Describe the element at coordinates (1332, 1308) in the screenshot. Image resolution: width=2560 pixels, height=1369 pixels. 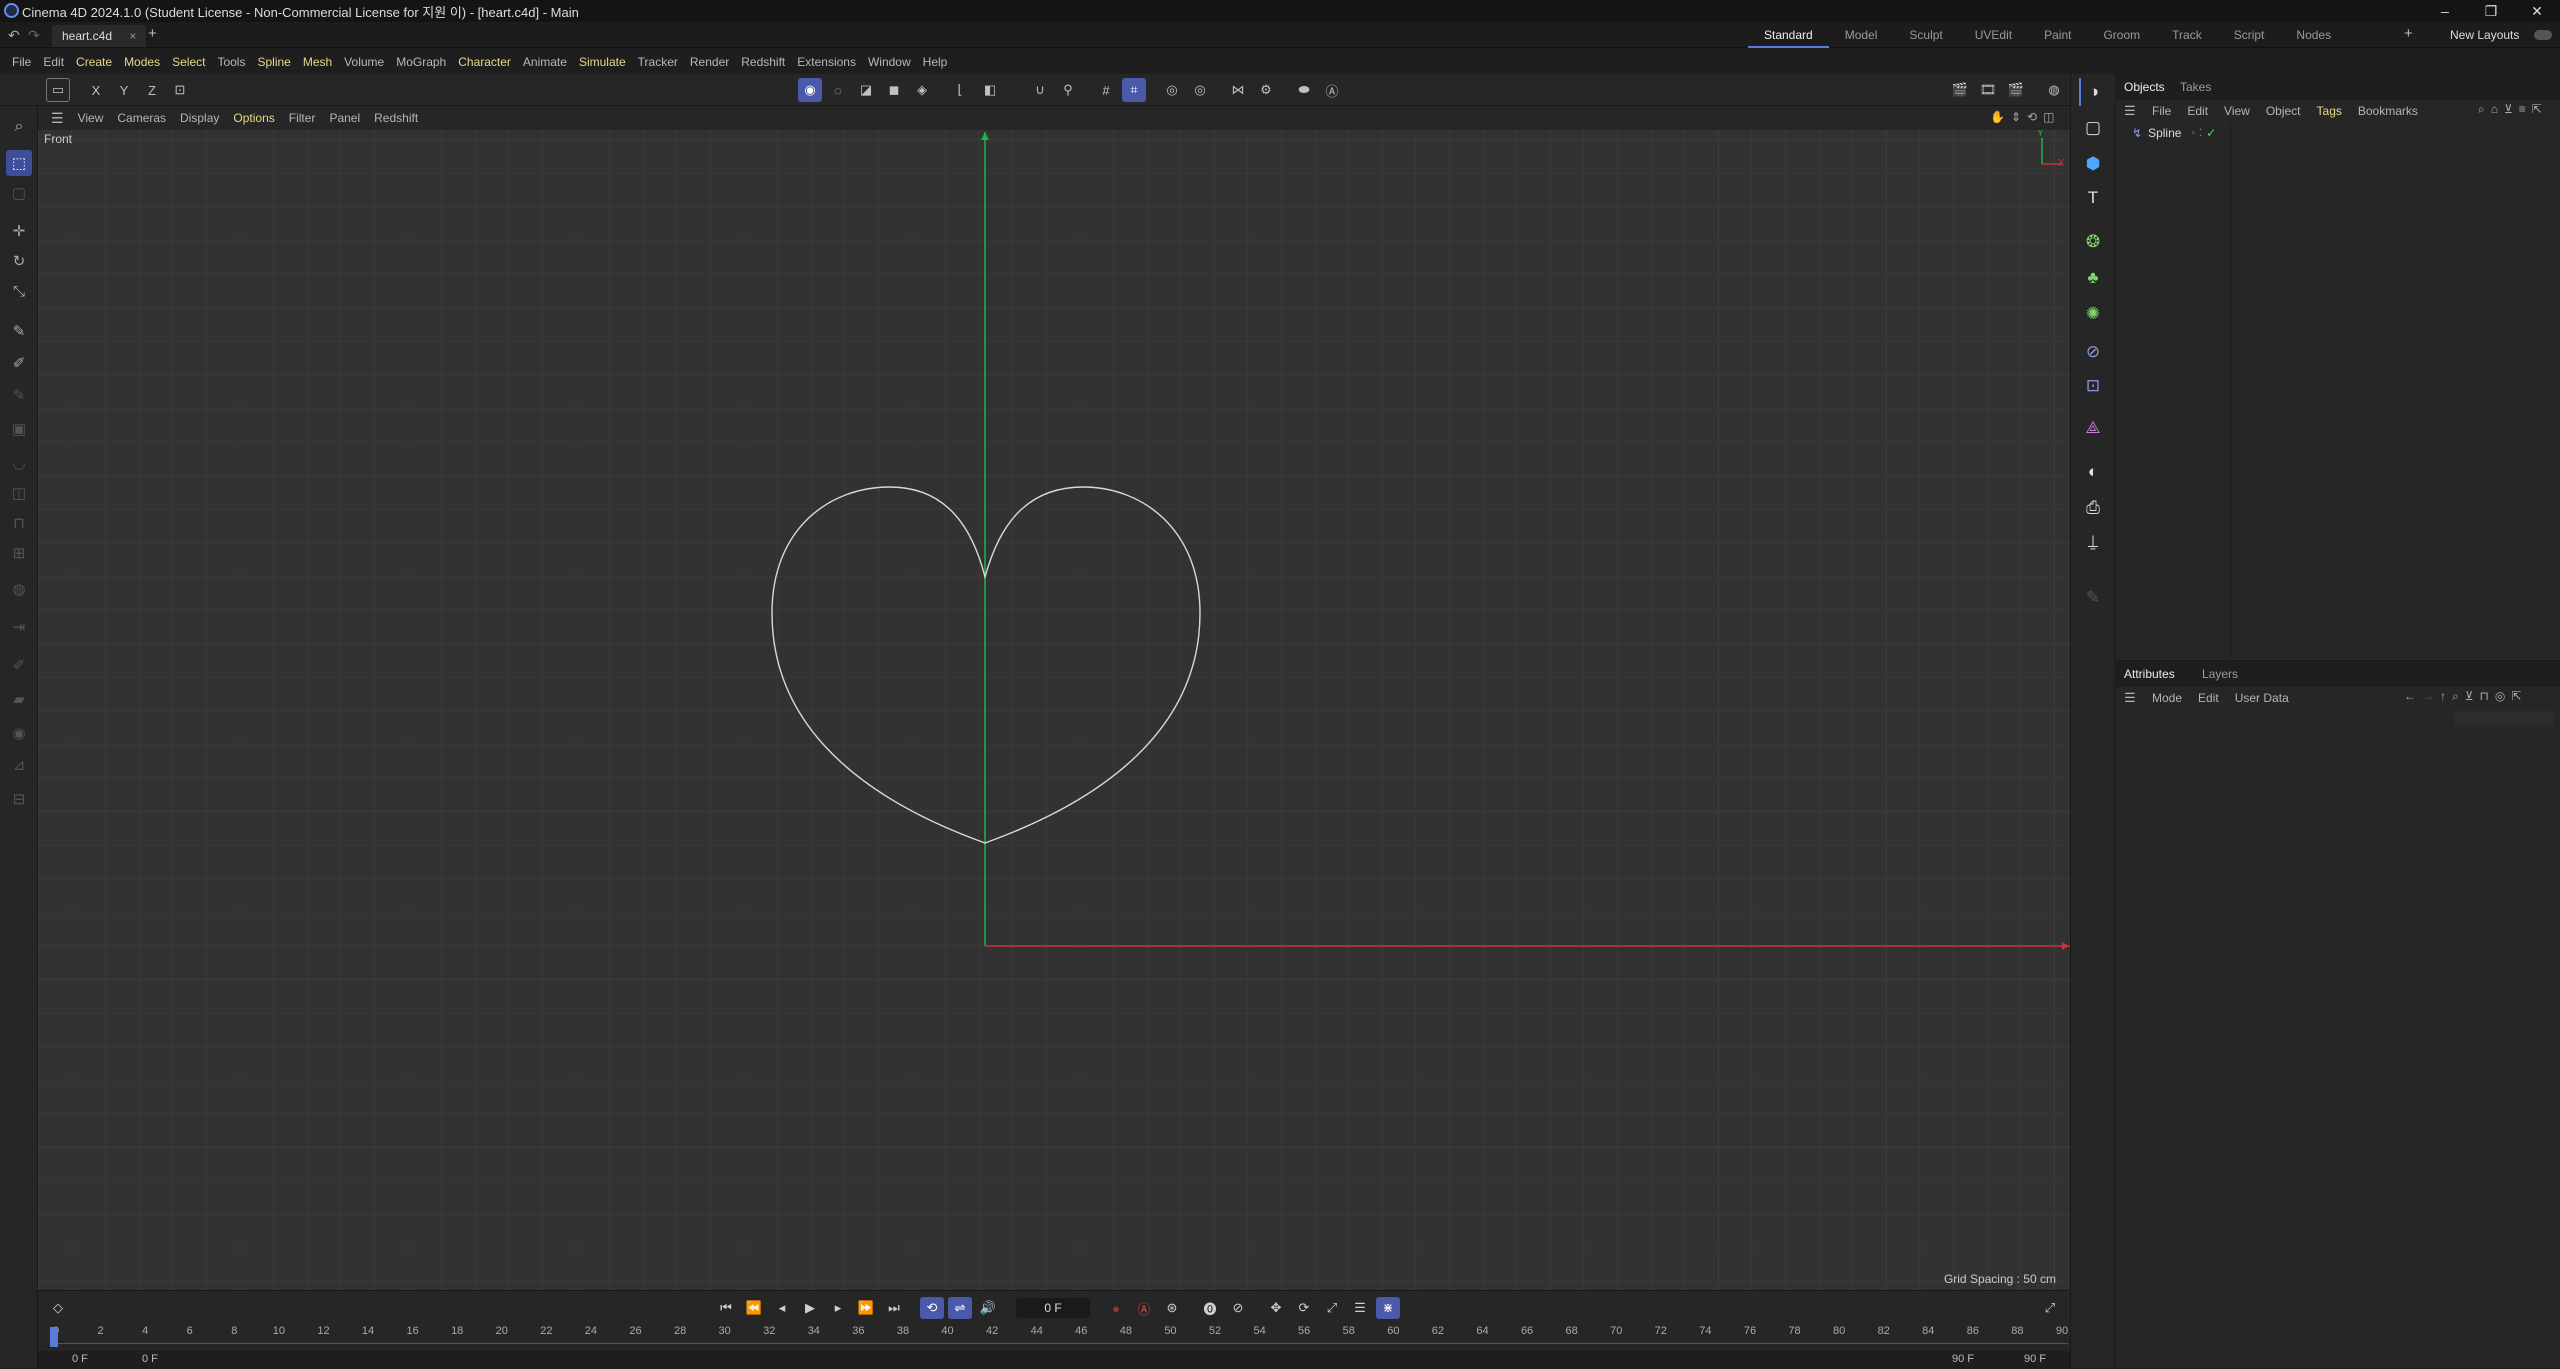
I see `key-scale-icon: ⤢` at that location.